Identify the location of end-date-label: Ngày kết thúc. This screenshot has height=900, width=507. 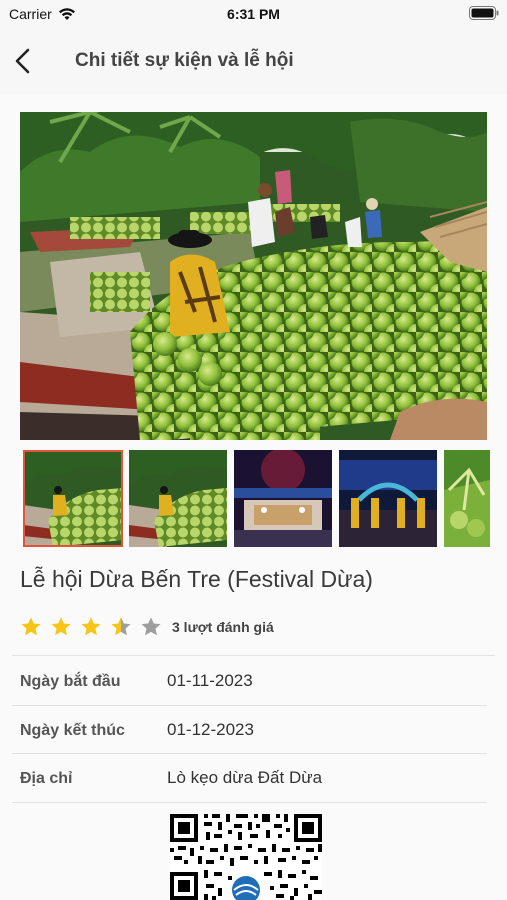
(72, 730).